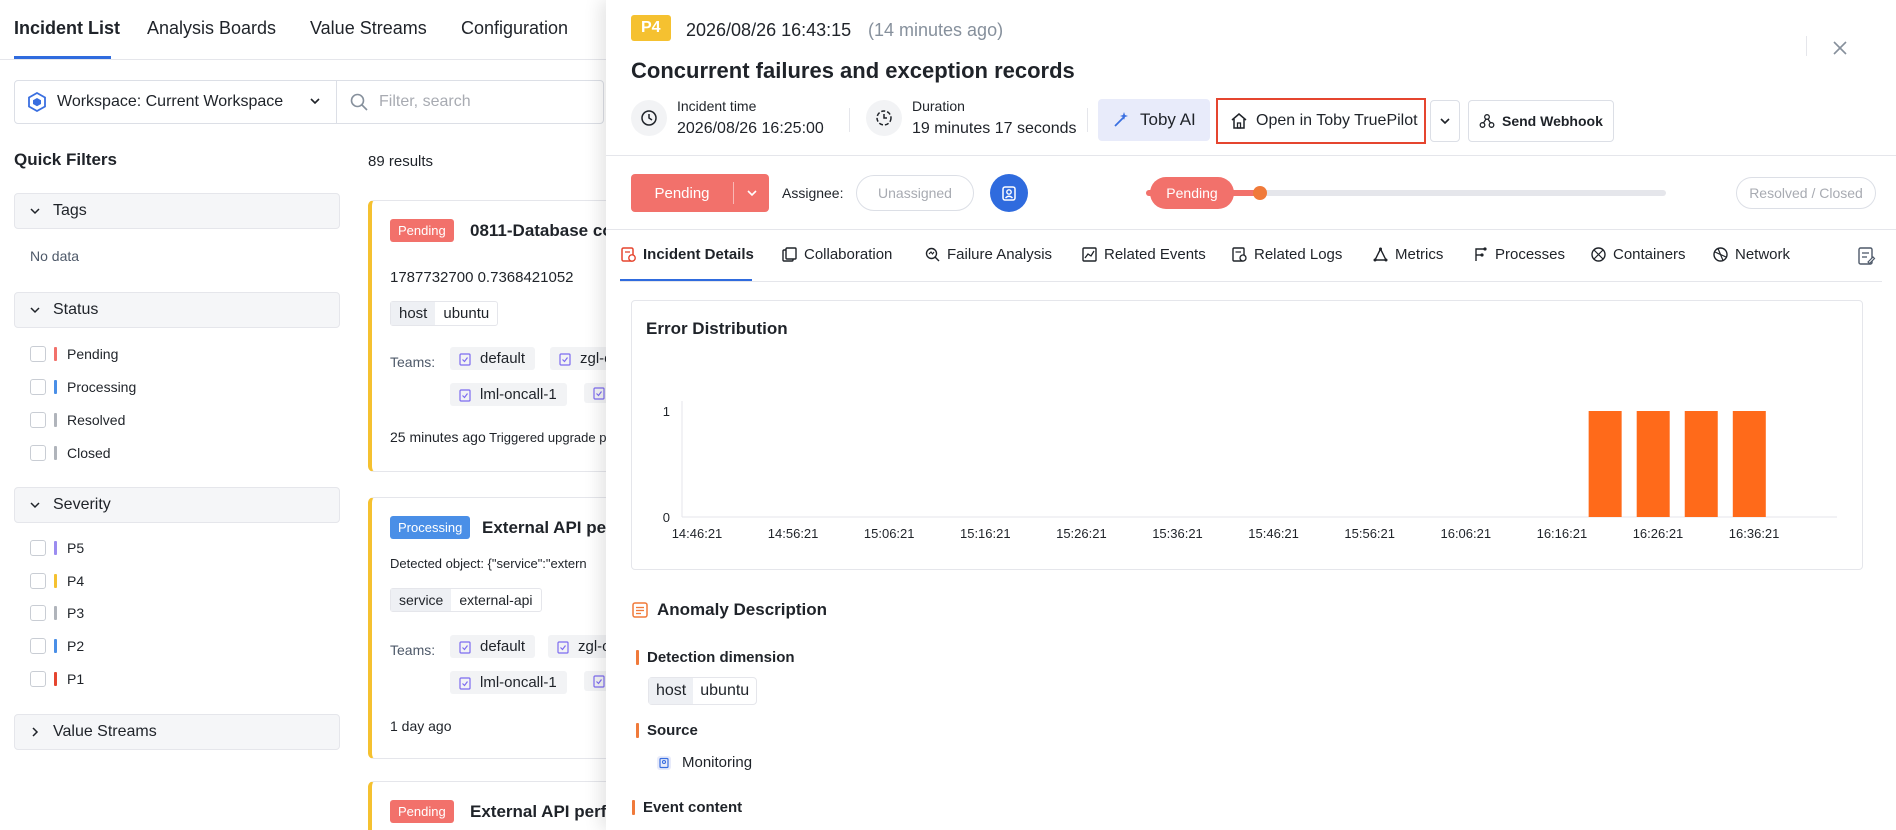 This screenshot has width=1896, height=830. I want to click on filter-group-label: Severity, so click(82, 504).